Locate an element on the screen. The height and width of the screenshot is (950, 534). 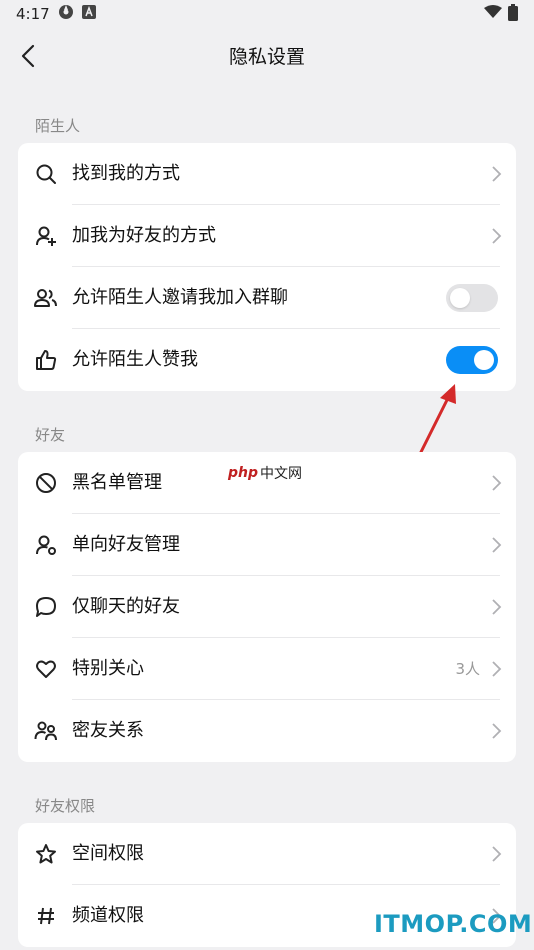
row-label: 加我为好友的方式 is located at coordinates (144, 235).